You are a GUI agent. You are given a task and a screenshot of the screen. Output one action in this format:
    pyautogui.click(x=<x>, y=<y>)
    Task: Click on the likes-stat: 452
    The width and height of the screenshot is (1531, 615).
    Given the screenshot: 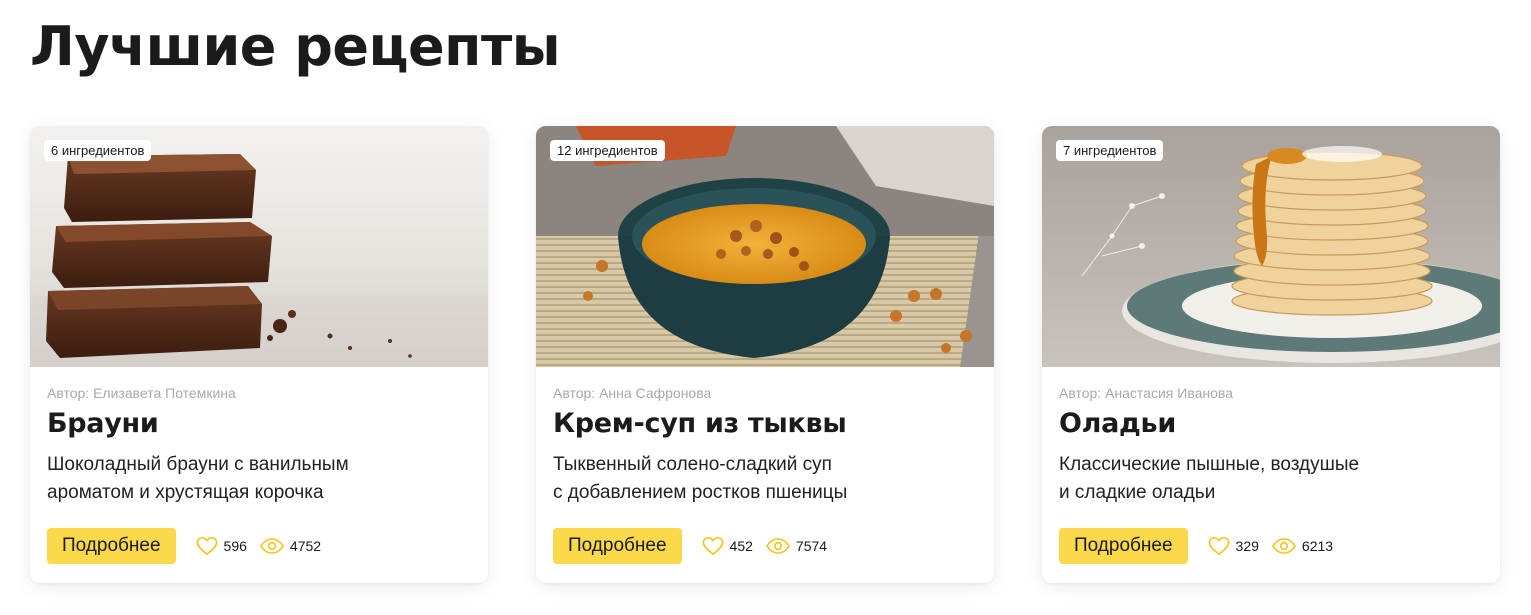 What is the action you would take?
    pyautogui.click(x=727, y=546)
    